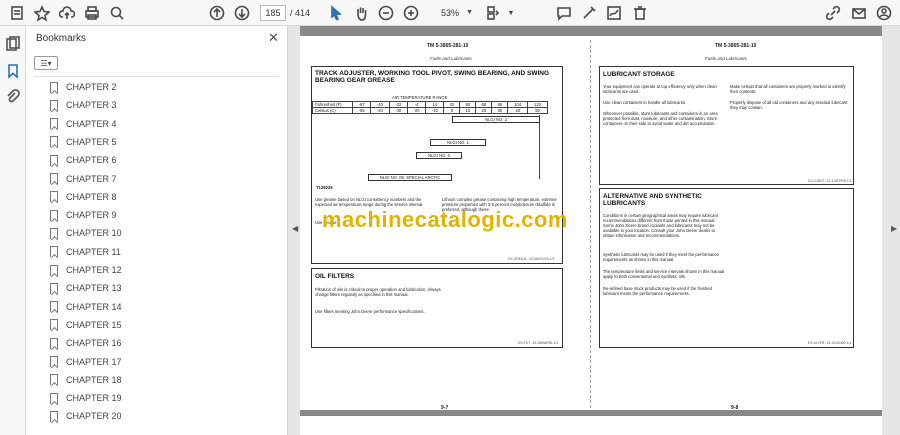 The width and height of the screenshot is (900, 435). I want to click on highlight-pen-icon, so click(589, 13).